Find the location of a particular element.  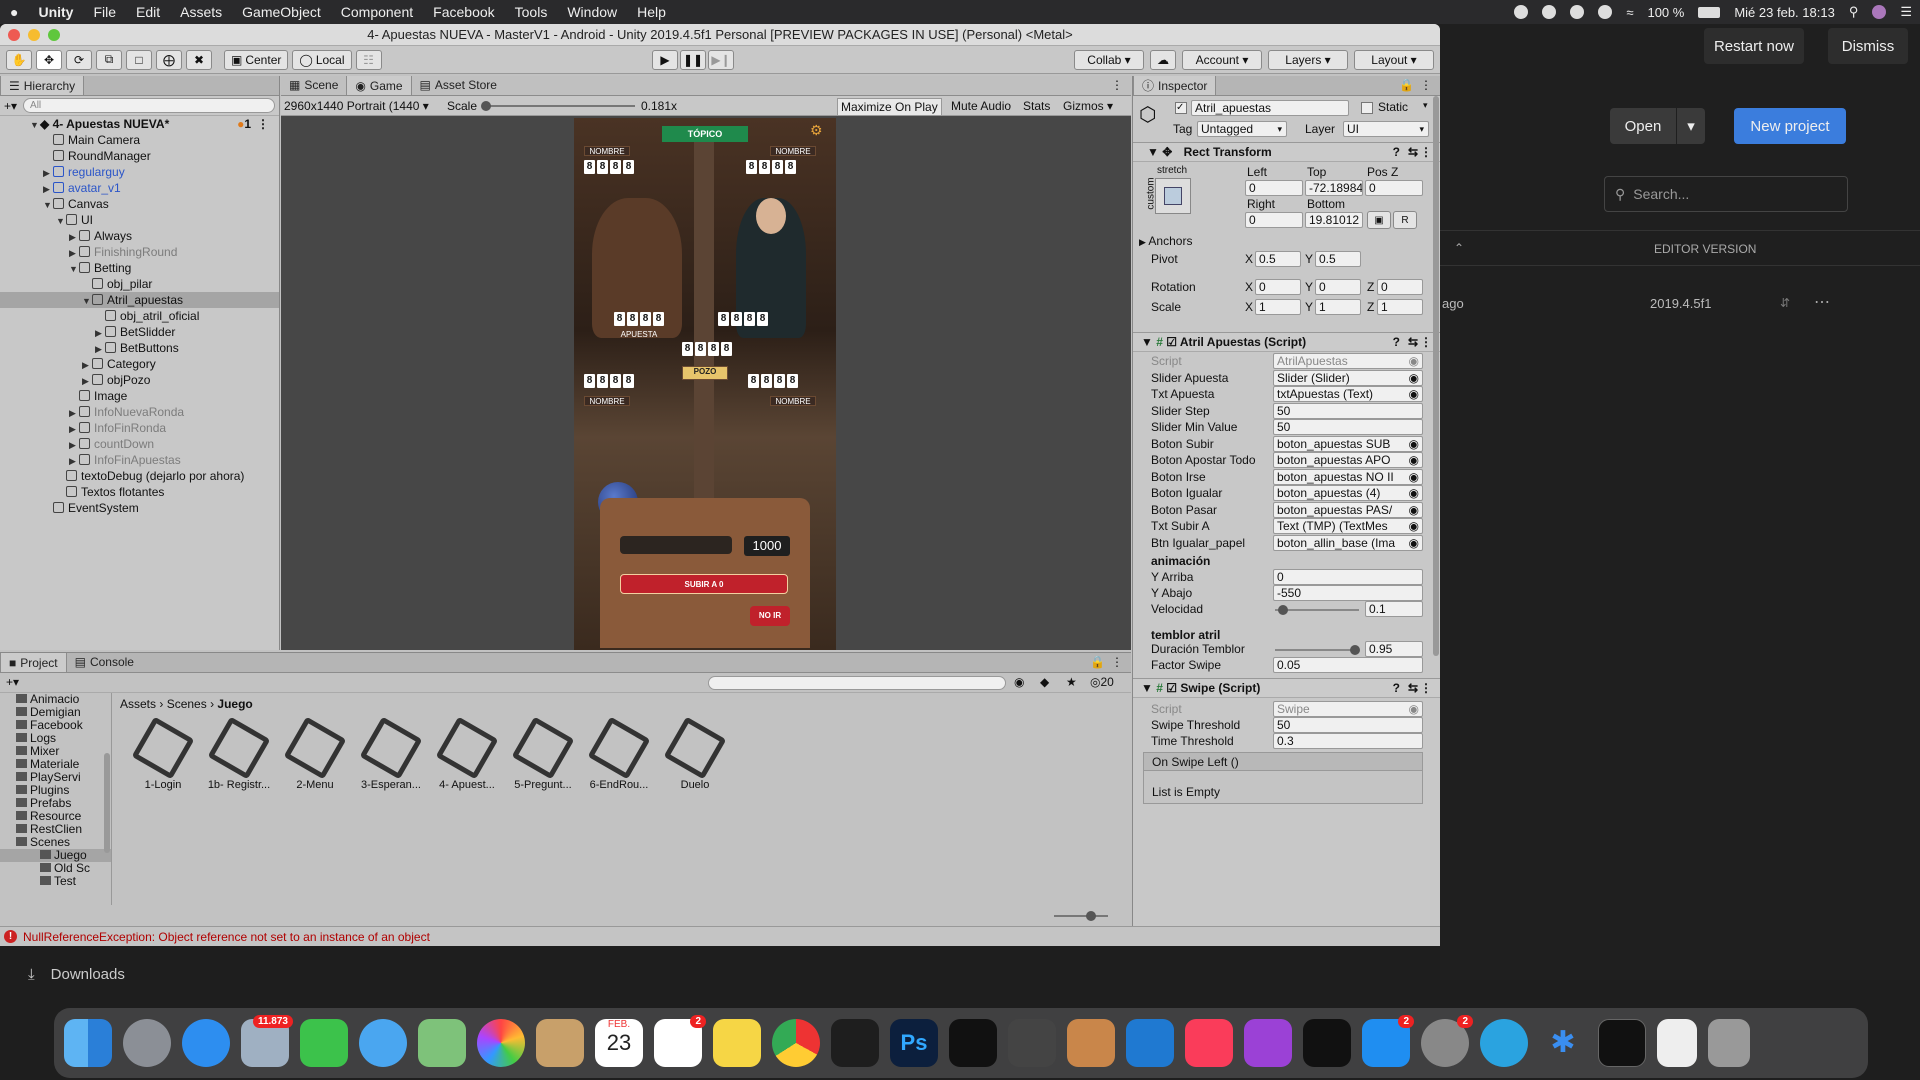

menu-tools: Tools is located at coordinates (531, 12).